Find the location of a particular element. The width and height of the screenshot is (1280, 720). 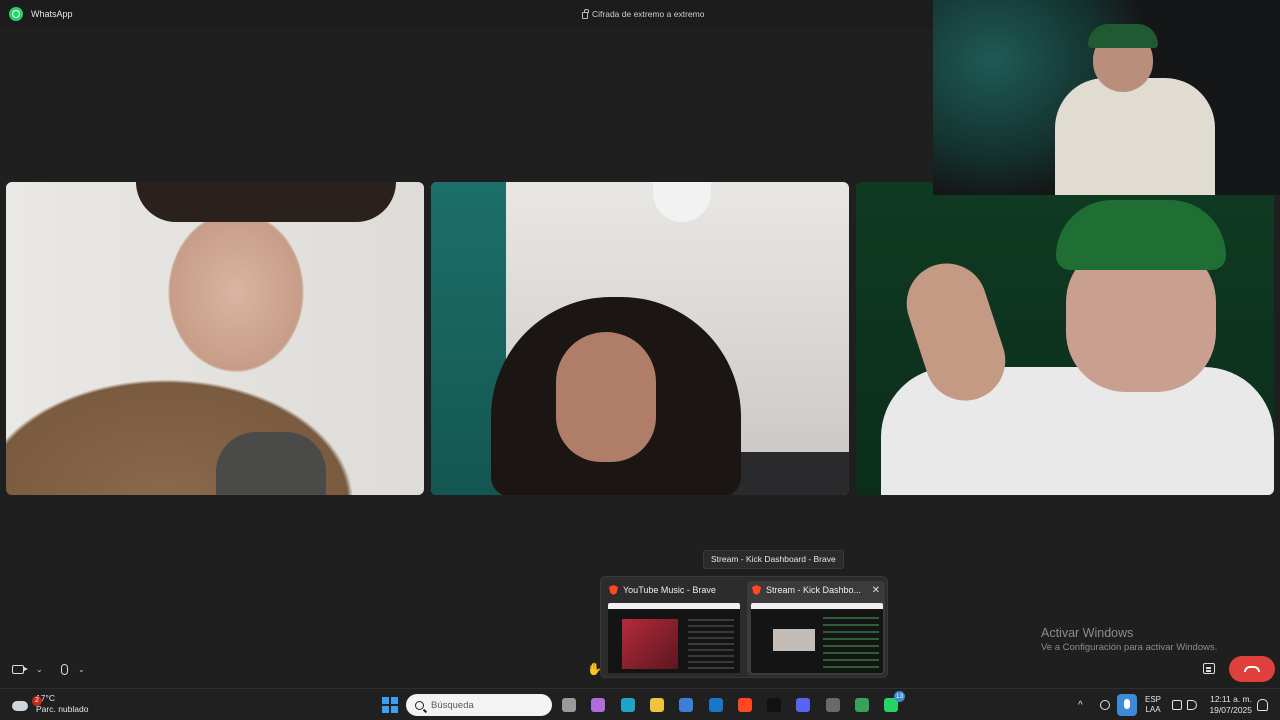

tiktok-icon is located at coordinates (774, 705).